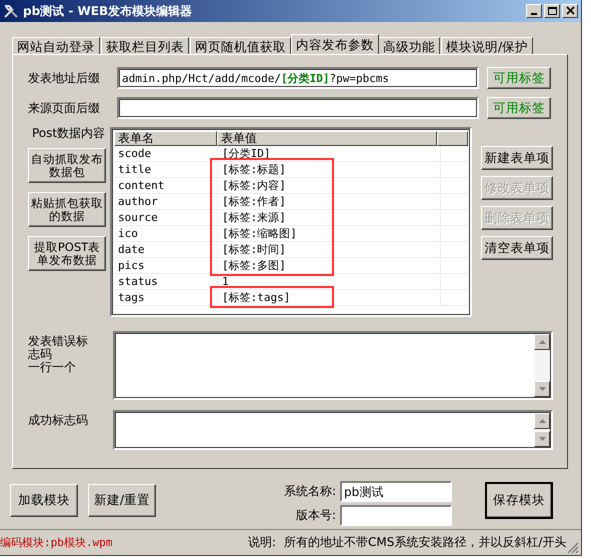 The image size is (591, 559). I want to click on table-cell: author, so click(166, 201).